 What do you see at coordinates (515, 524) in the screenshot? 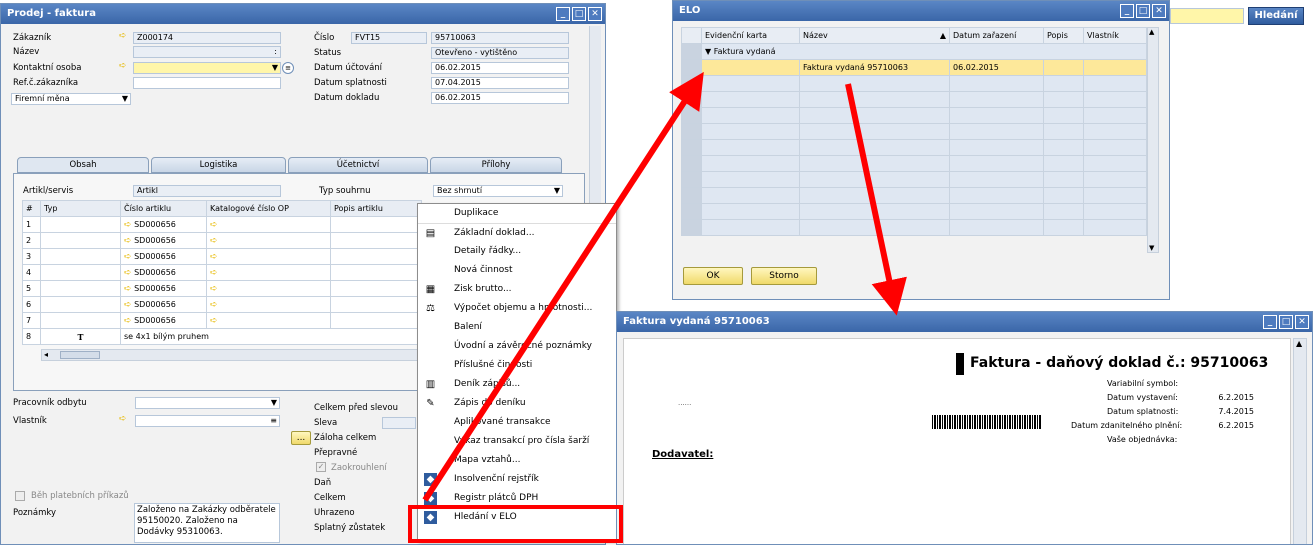
I see `highlight-box` at bounding box center [515, 524].